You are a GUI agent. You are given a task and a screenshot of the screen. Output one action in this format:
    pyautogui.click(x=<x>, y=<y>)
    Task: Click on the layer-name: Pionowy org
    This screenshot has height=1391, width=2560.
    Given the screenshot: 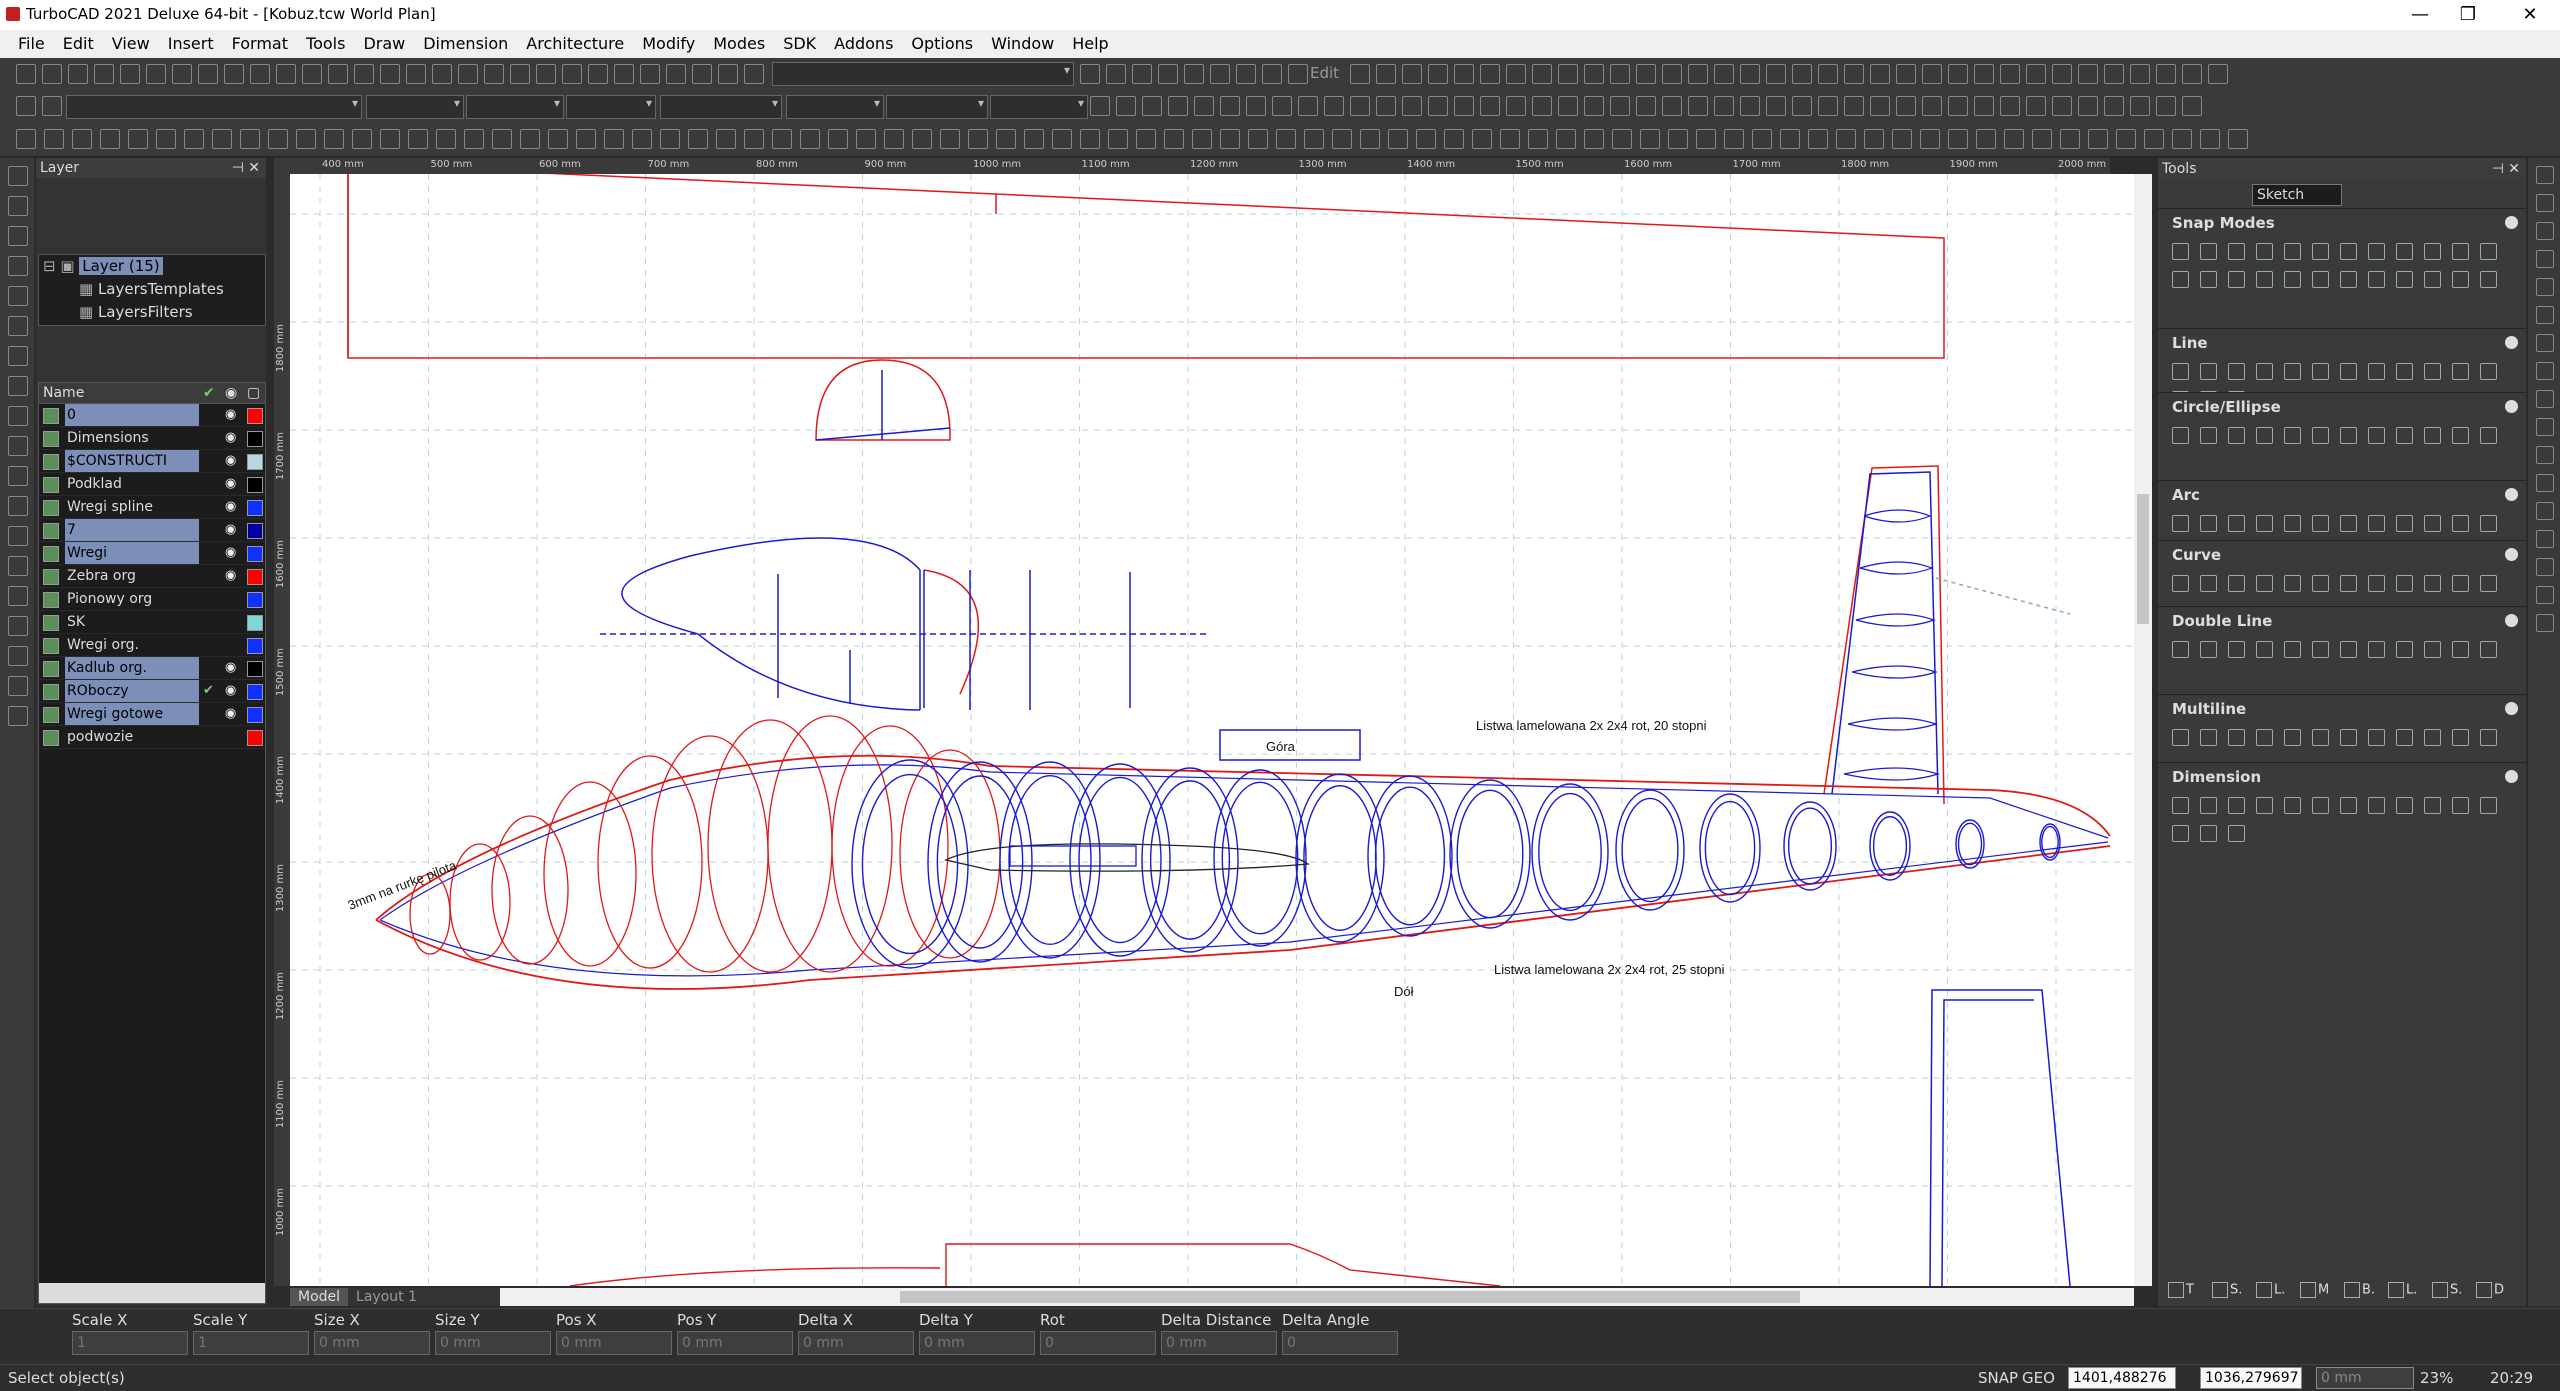 What is the action you would take?
    pyautogui.click(x=132, y=599)
    